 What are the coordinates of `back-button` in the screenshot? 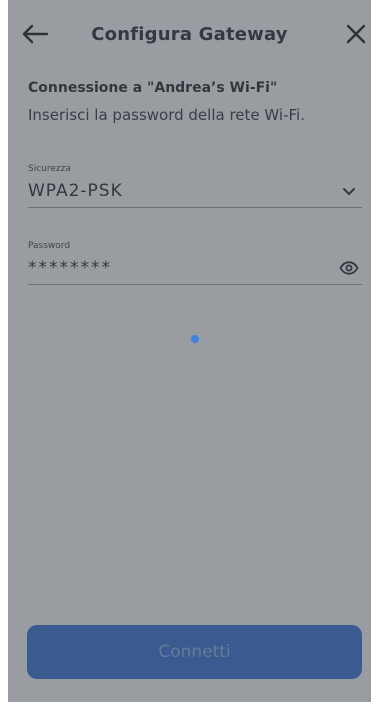 It's located at (35, 34).